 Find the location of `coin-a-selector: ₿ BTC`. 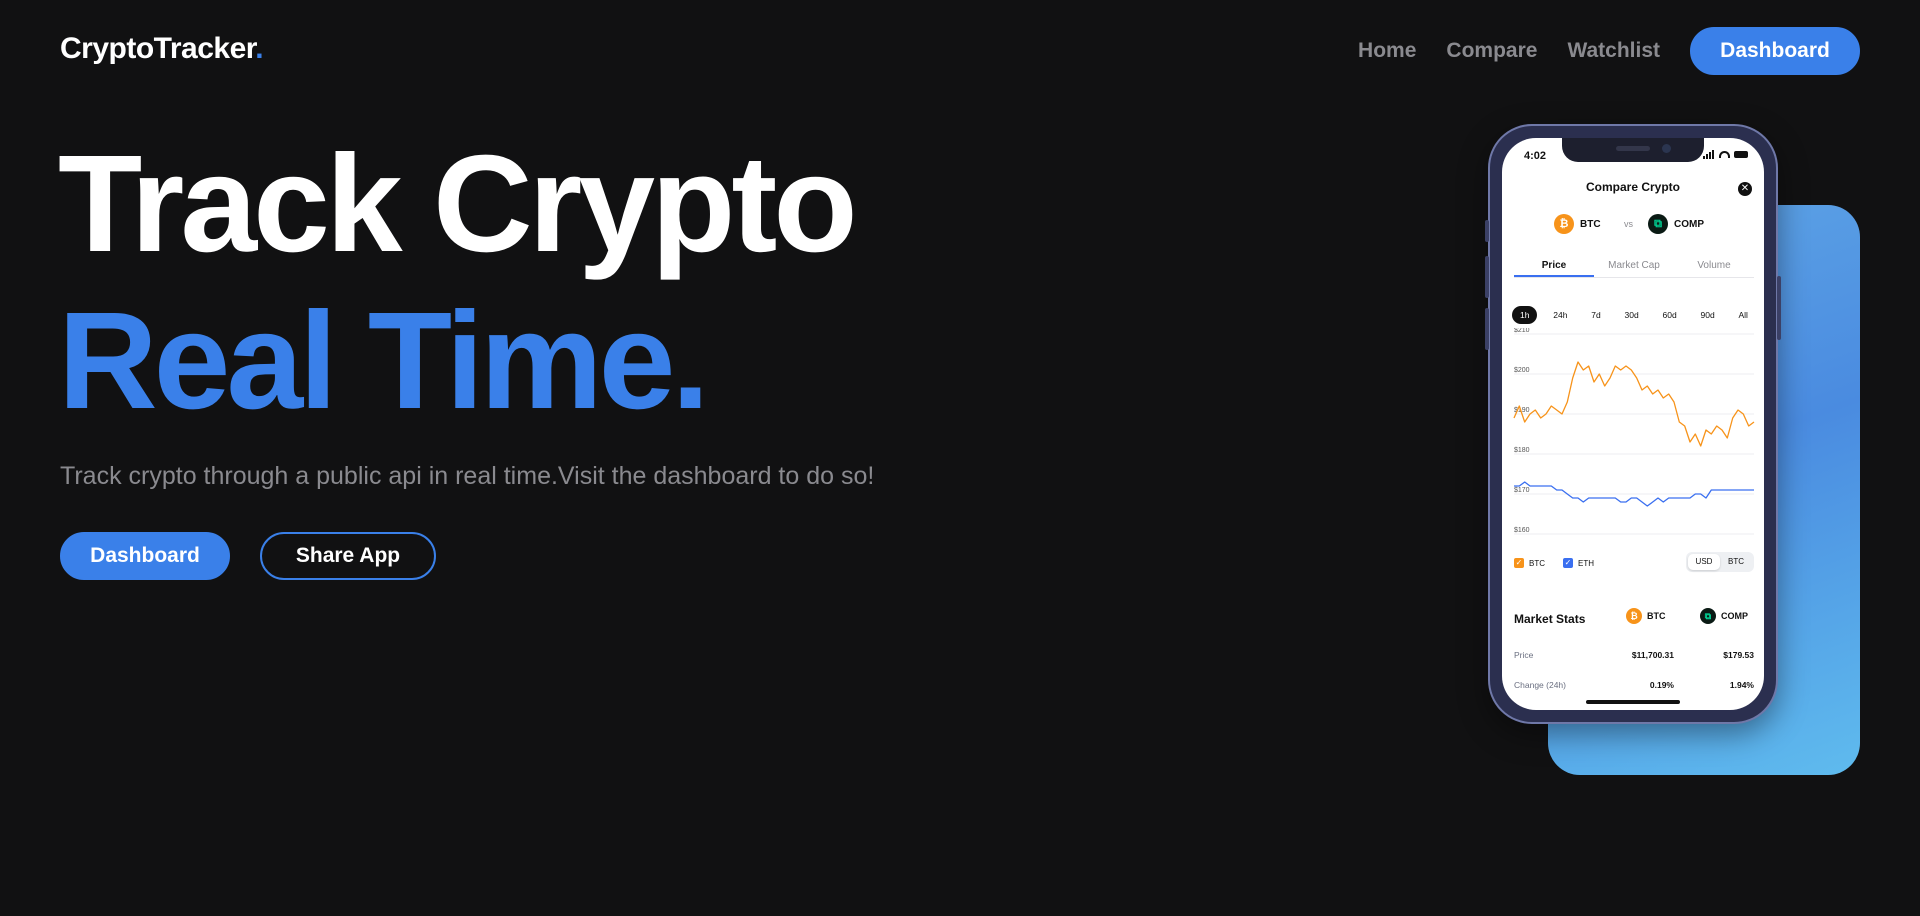

coin-a-selector: ₿ BTC is located at coordinates (1577, 224).